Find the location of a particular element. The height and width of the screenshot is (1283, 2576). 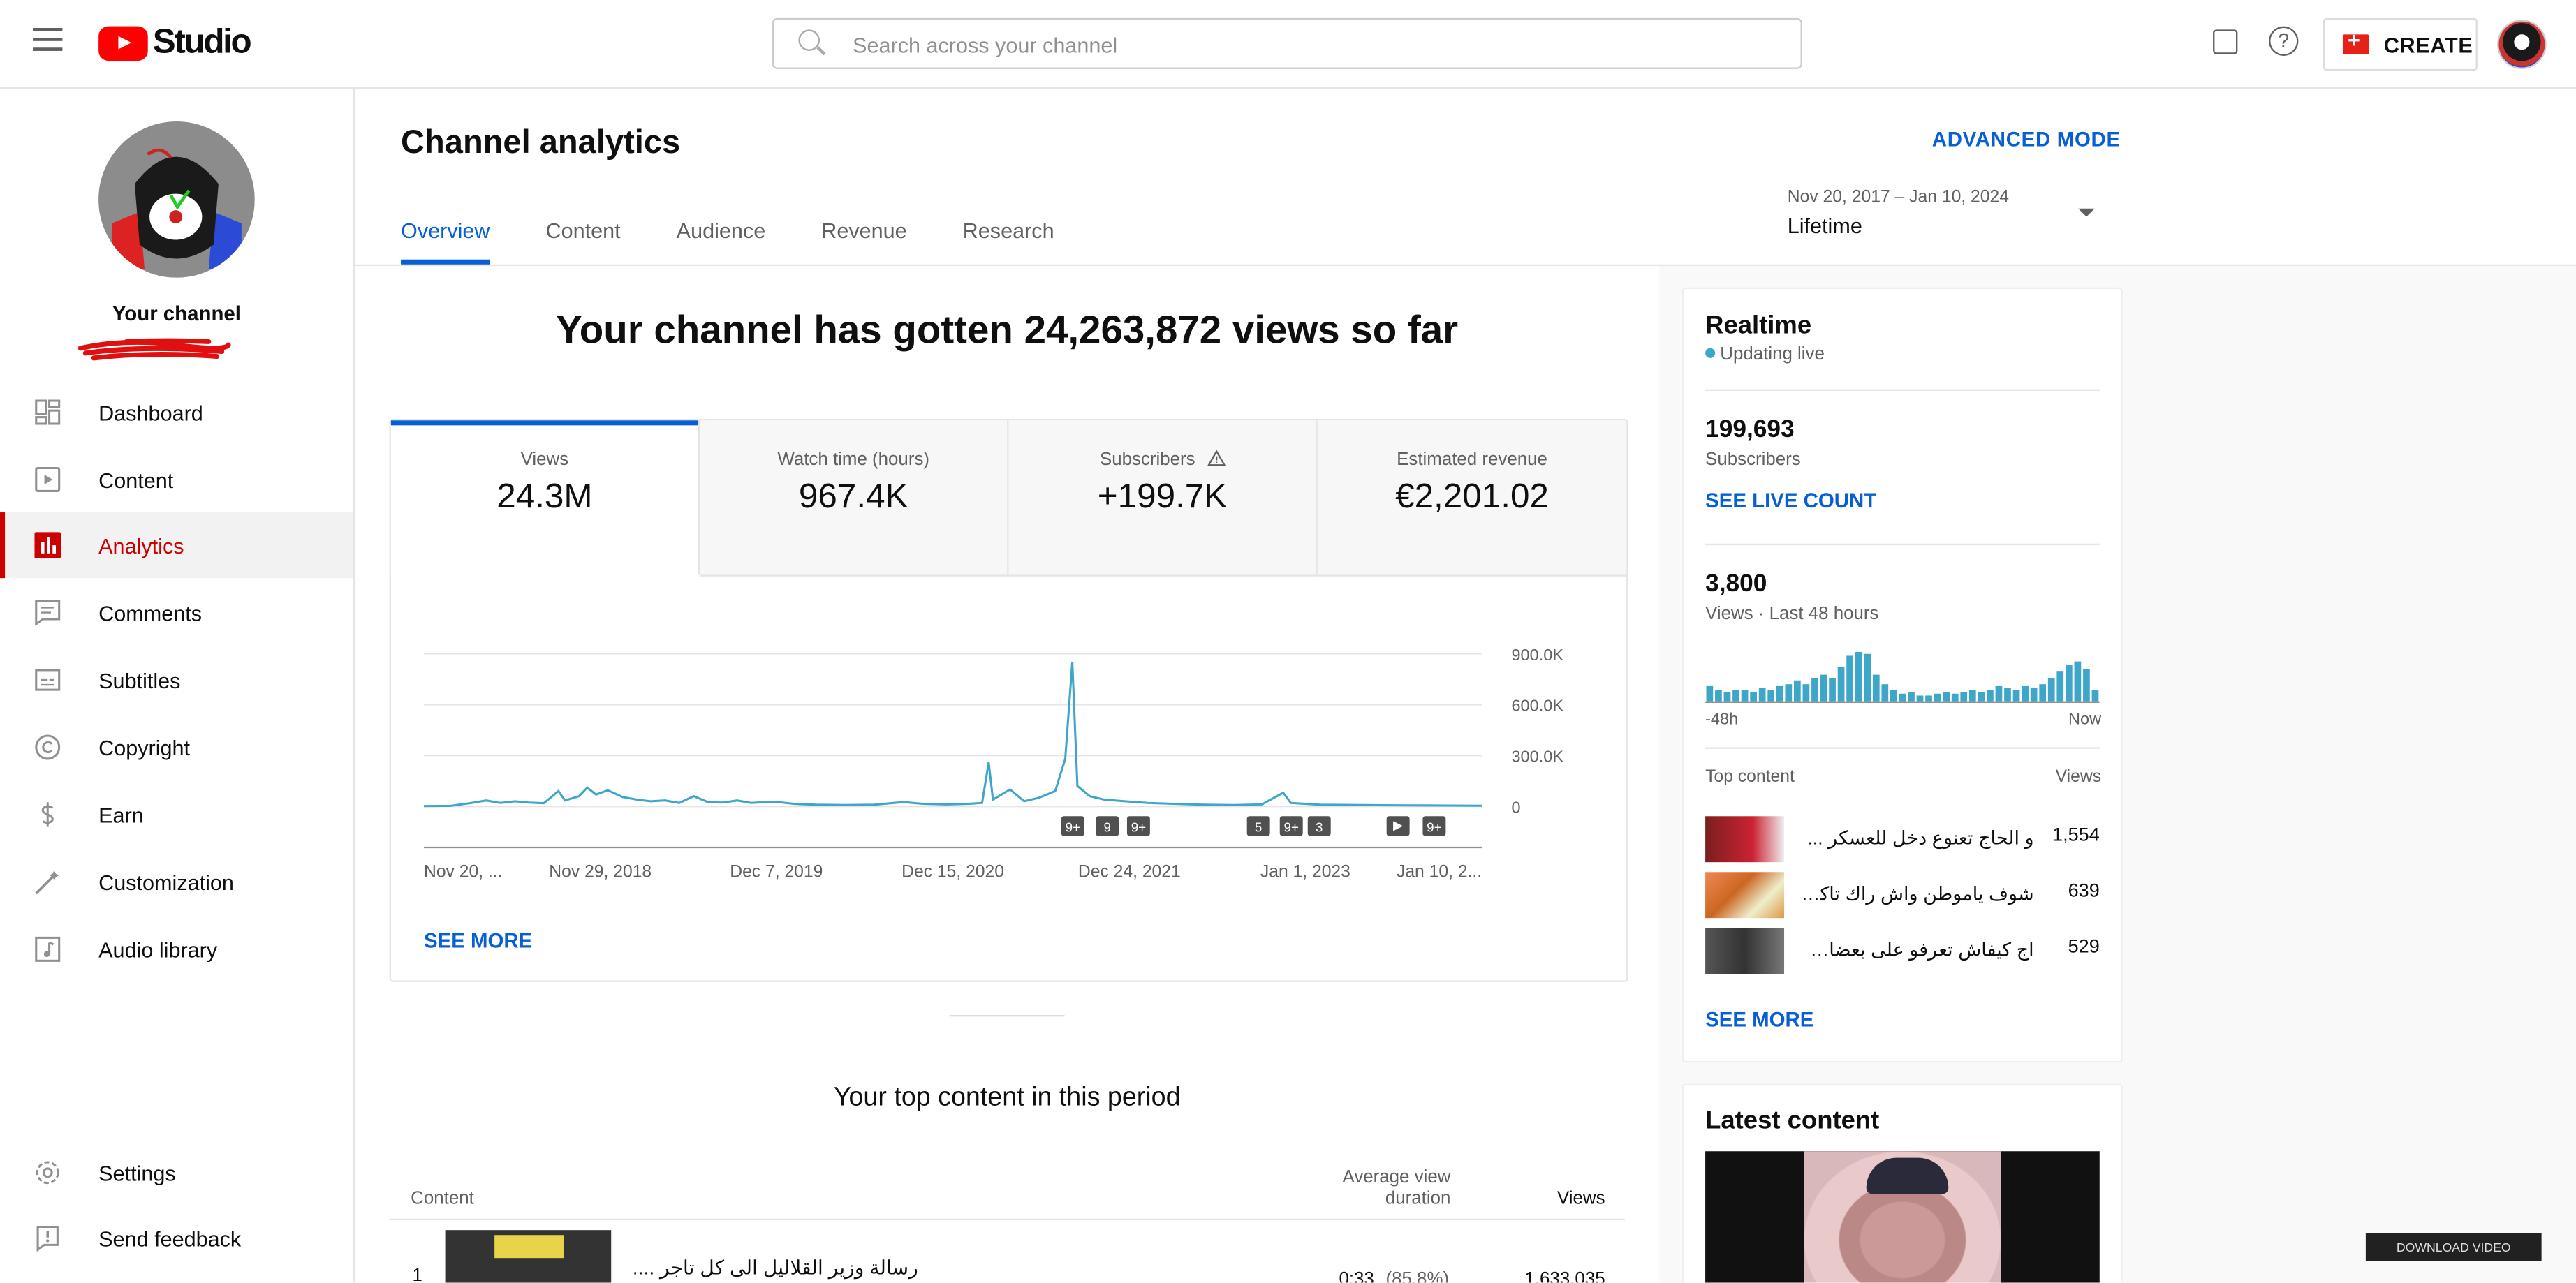

sidebar-item-content: Content is located at coordinates (176, 479).